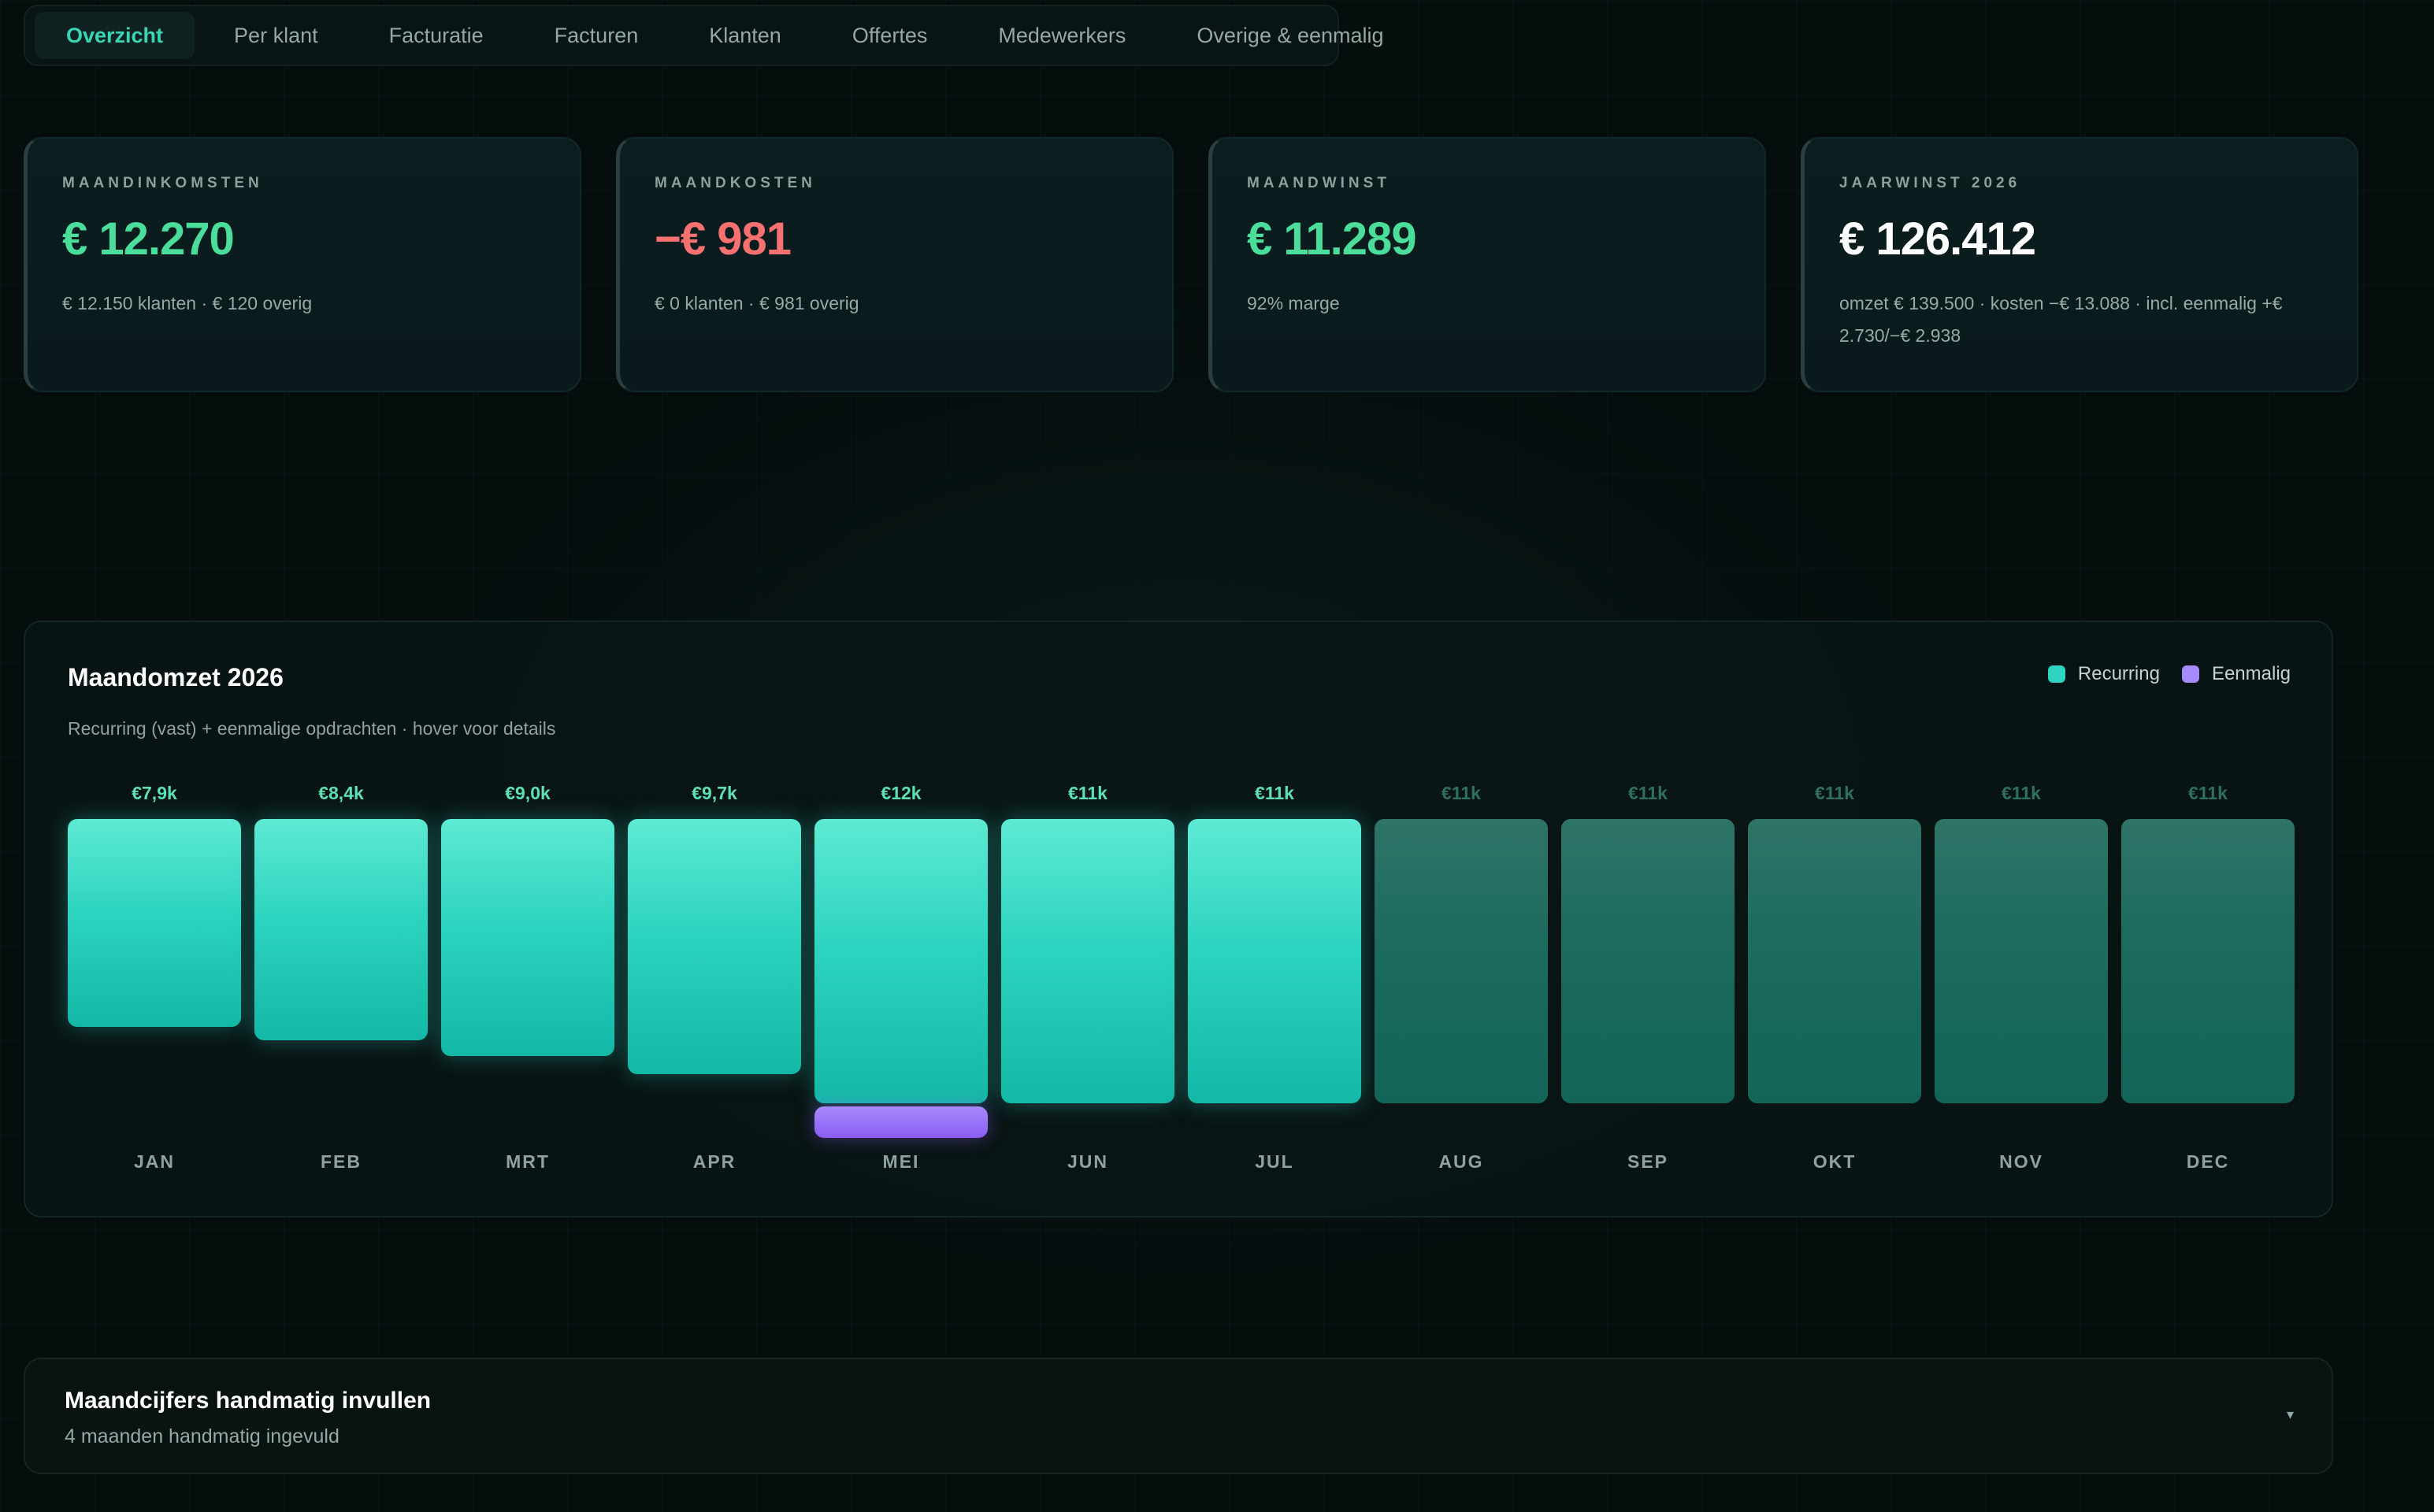 The height and width of the screenshot is (1512, 2434). What do you see at coordinates (1461, 1161) in the screenshot?
I see `x-axis-label: AUG` at bounding box center [1461, 1161].